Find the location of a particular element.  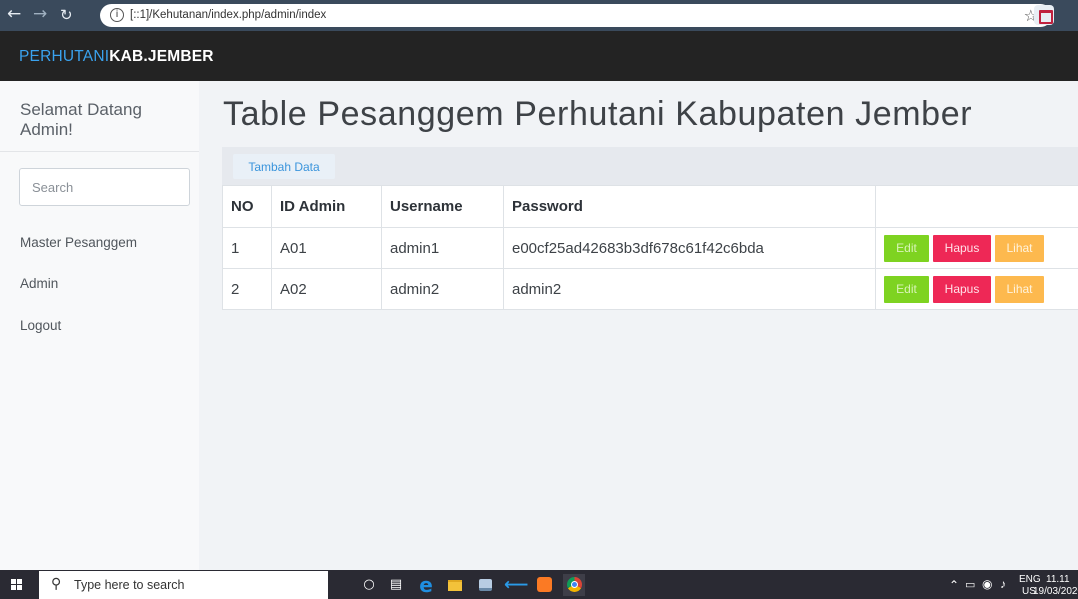

task-view-icon: ▤ is located at coordinates (396, 585).